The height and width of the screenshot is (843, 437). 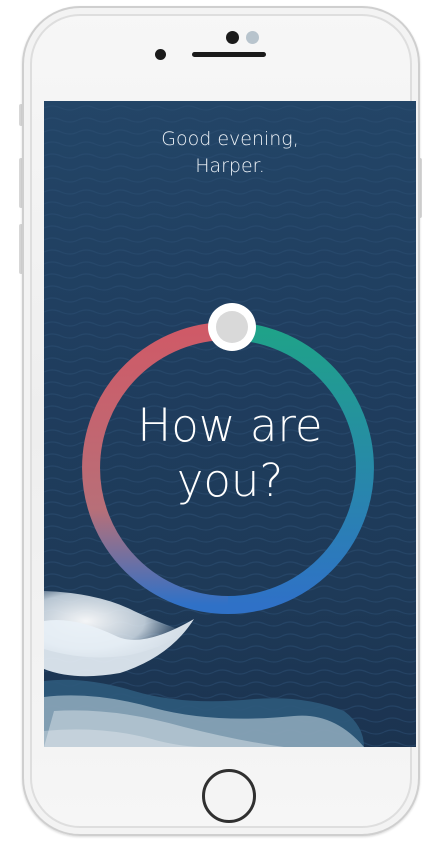 What do you see at coordinates (252, 37) in the screenshot?
I see `ambient-light-sensor` at bounding box center [252, 37].